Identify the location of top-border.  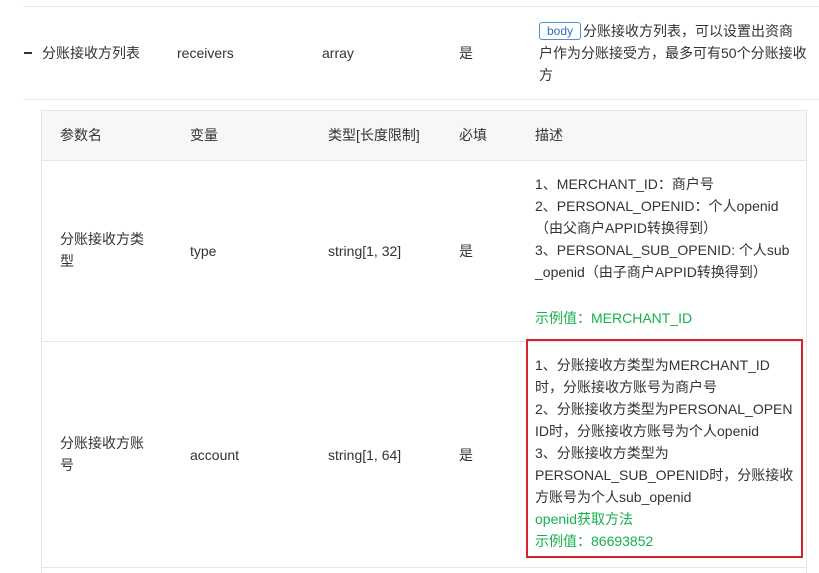
(421, 6).